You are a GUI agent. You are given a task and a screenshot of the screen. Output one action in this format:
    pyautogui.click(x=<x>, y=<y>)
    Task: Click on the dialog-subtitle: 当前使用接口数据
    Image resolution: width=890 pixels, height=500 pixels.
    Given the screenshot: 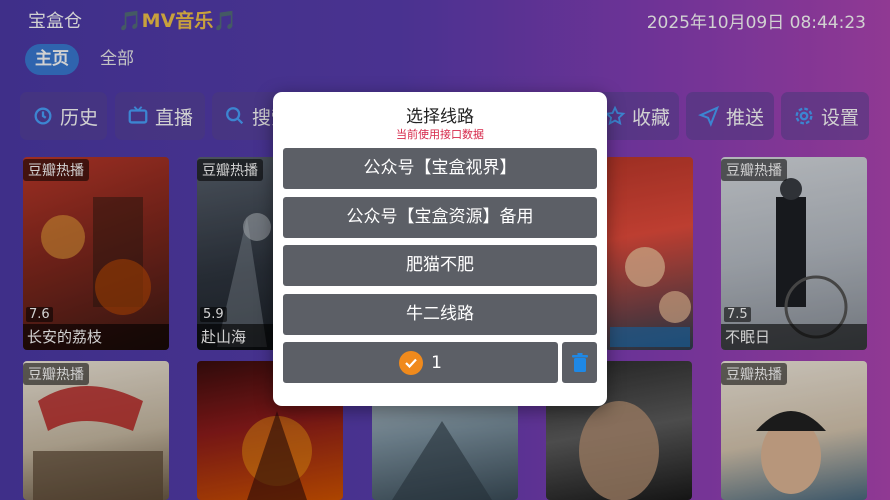 What is the action you would take?
    pyautogui.click(x=440, y=134)
    